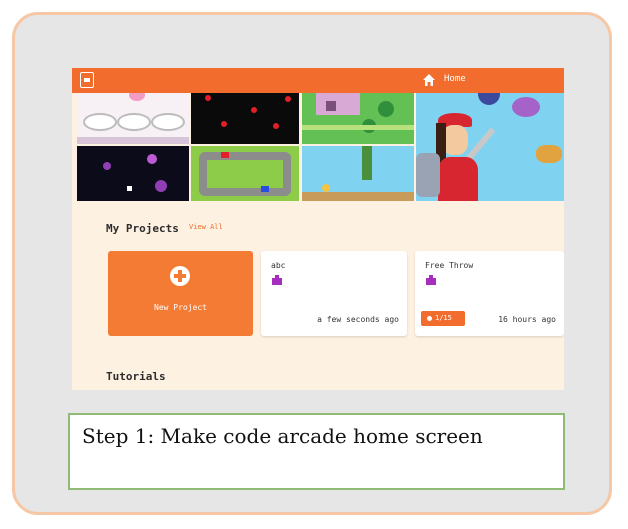  I want to click on home-label: Home, so click(455, 79).